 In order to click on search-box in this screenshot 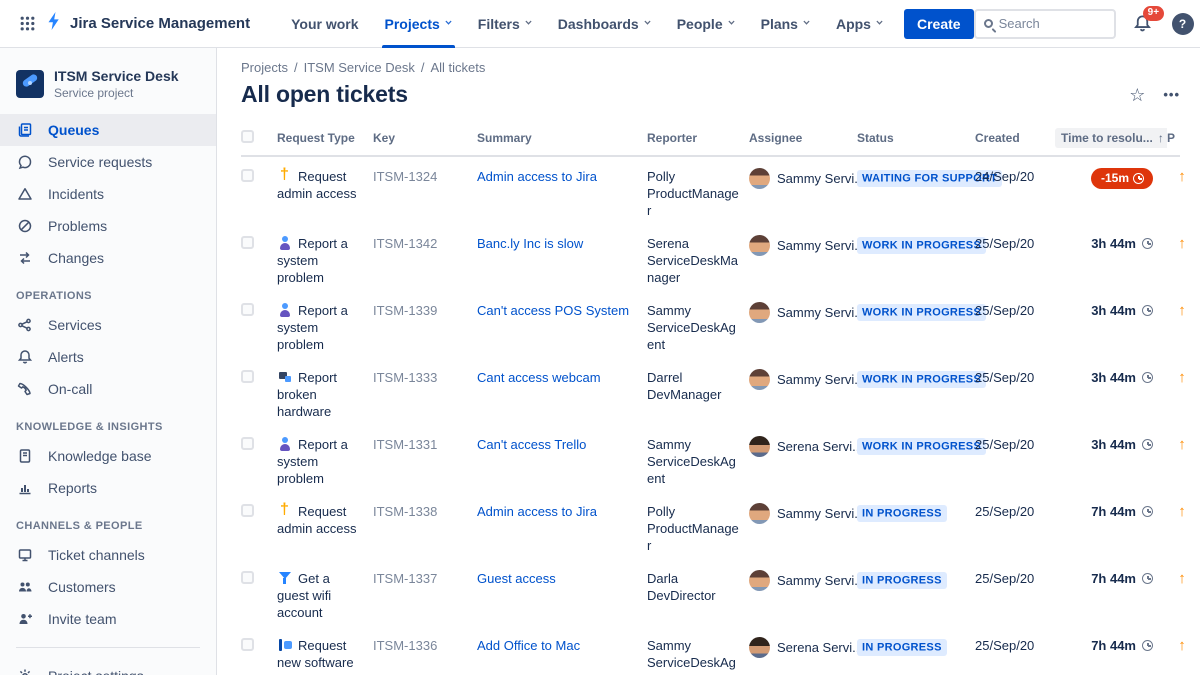, I will do `click(1044, 23)`.